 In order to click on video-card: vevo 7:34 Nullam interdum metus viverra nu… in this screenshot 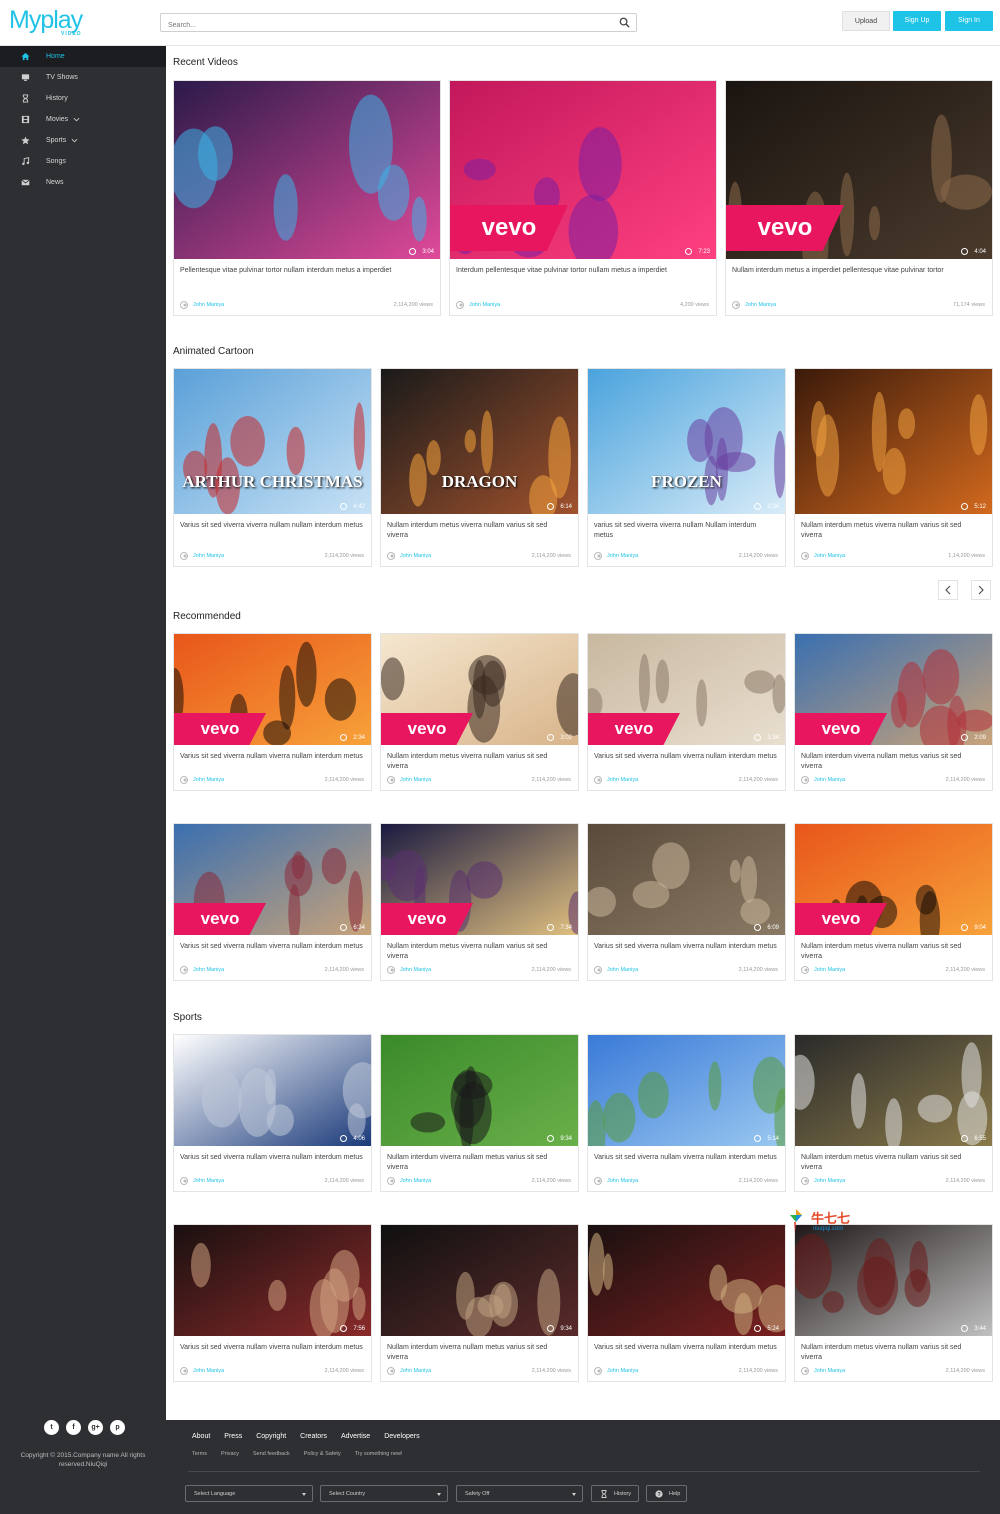, I will do `click(479, 902)`.